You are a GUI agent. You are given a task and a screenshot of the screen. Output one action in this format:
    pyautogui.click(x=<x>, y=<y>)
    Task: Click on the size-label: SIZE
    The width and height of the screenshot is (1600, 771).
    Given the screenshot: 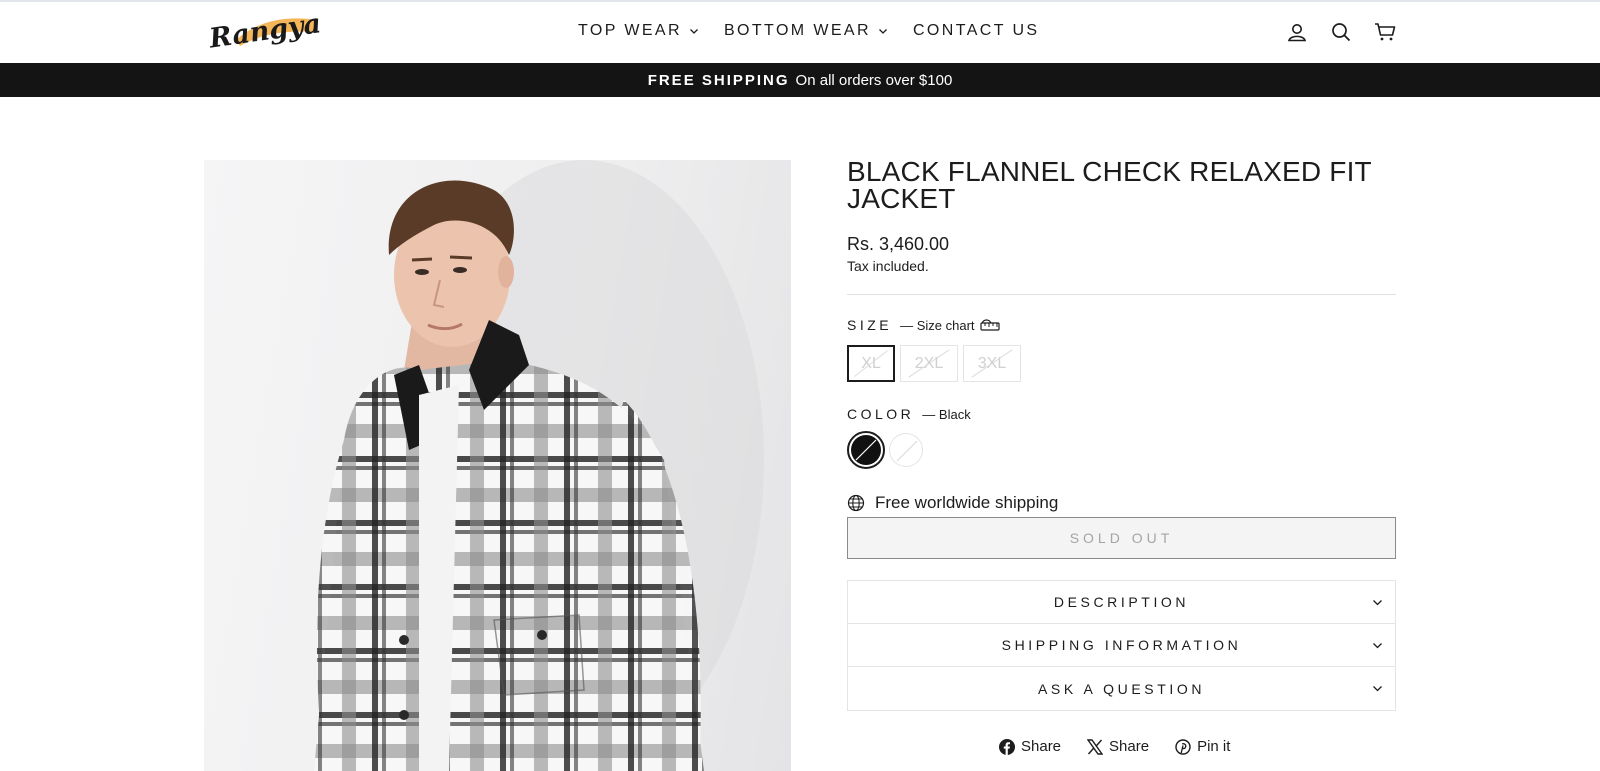 What is the action you would take?
    pyautogui.click(x=870, y=325)
    